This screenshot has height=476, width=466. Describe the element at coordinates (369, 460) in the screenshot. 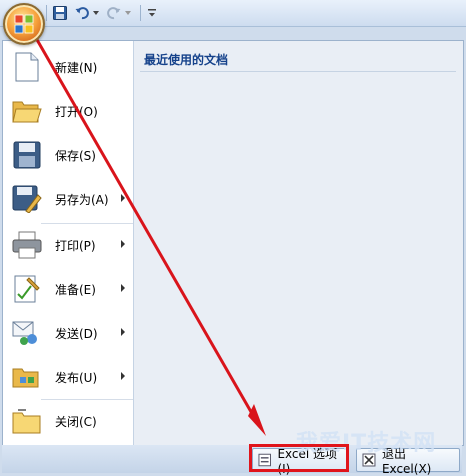

I see `exit-icon` at that location.